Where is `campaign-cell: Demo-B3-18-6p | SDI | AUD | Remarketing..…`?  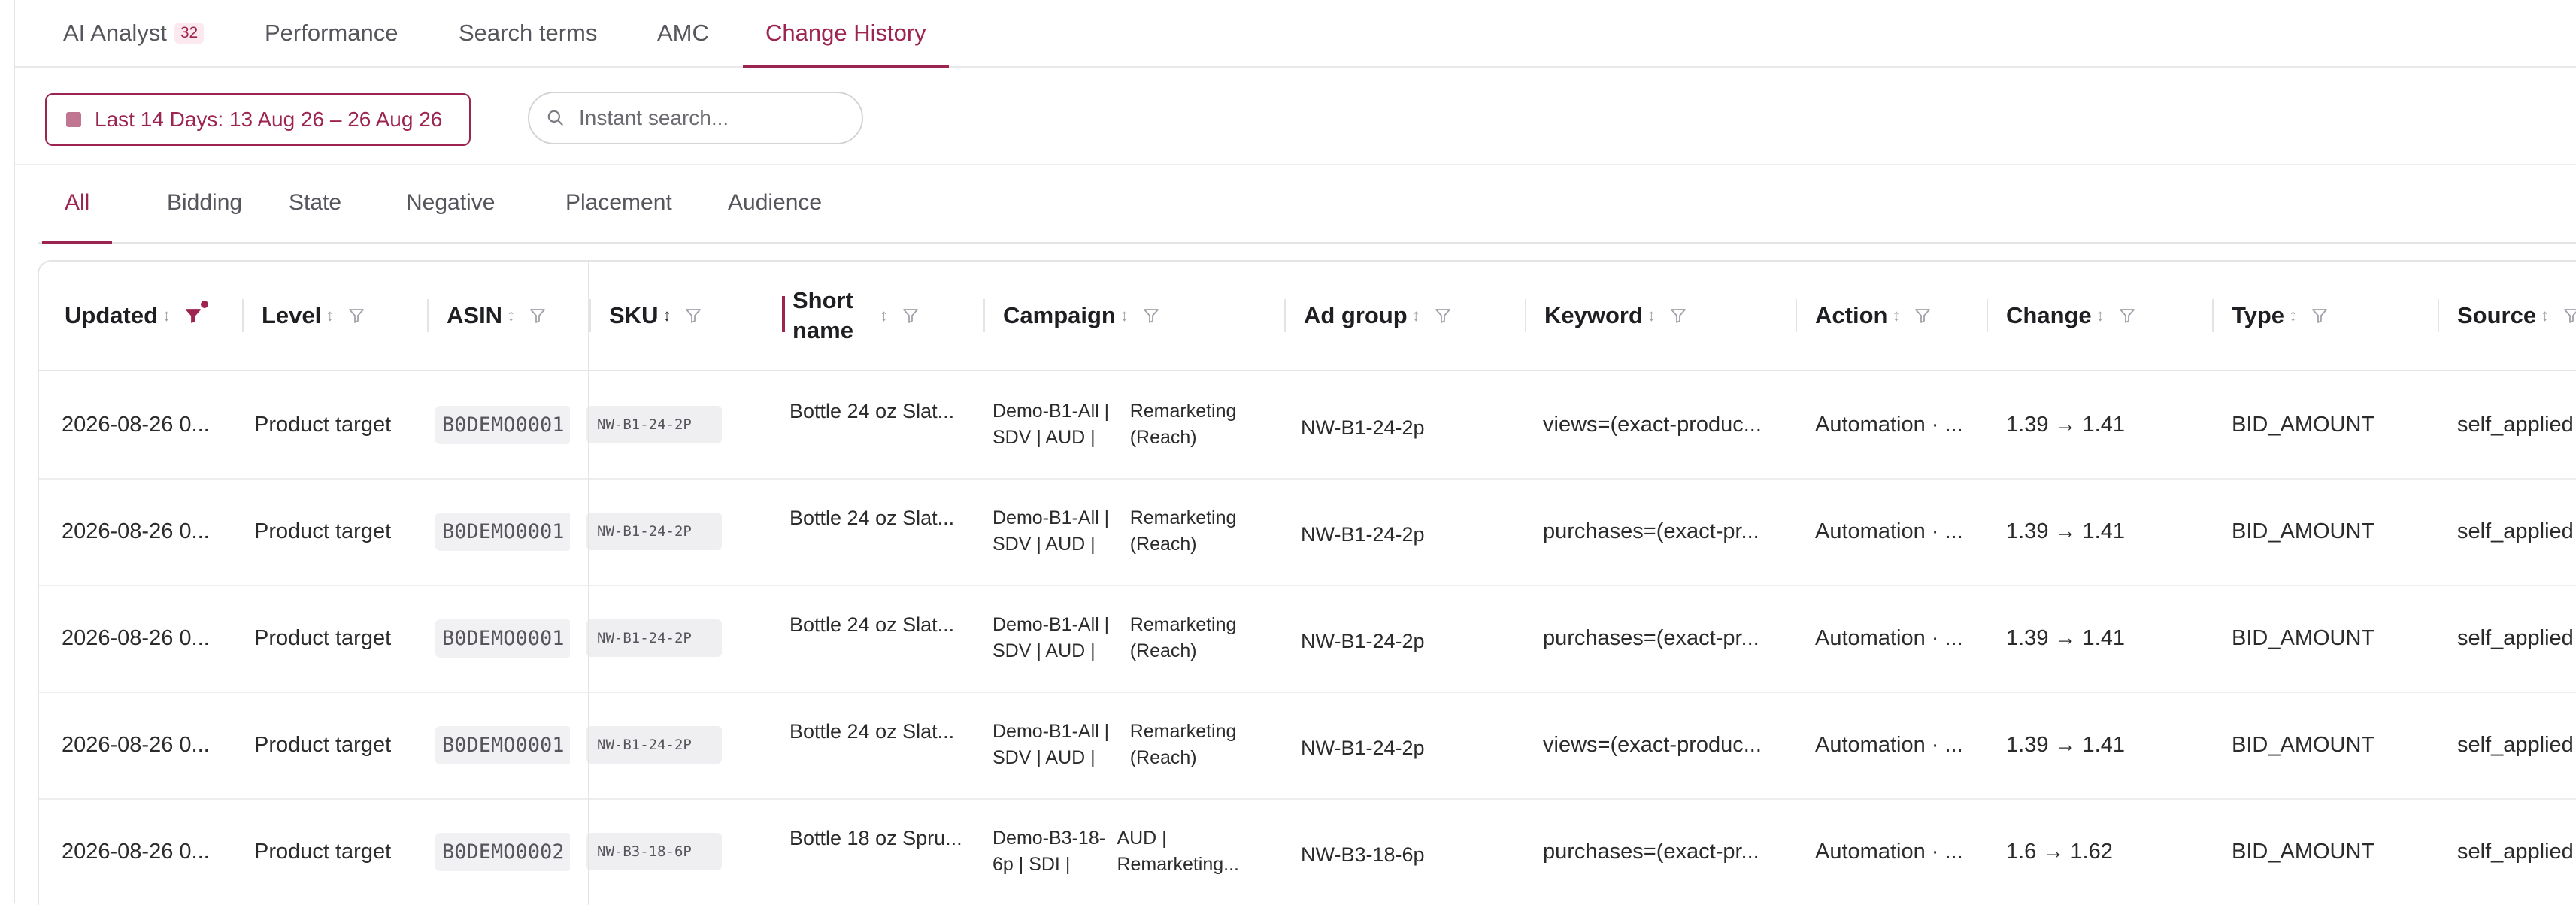 campaign-cell: Demo-B3-18-6p | SDI | AUD | Remarketing..… is located at coordinates (1111, 851).